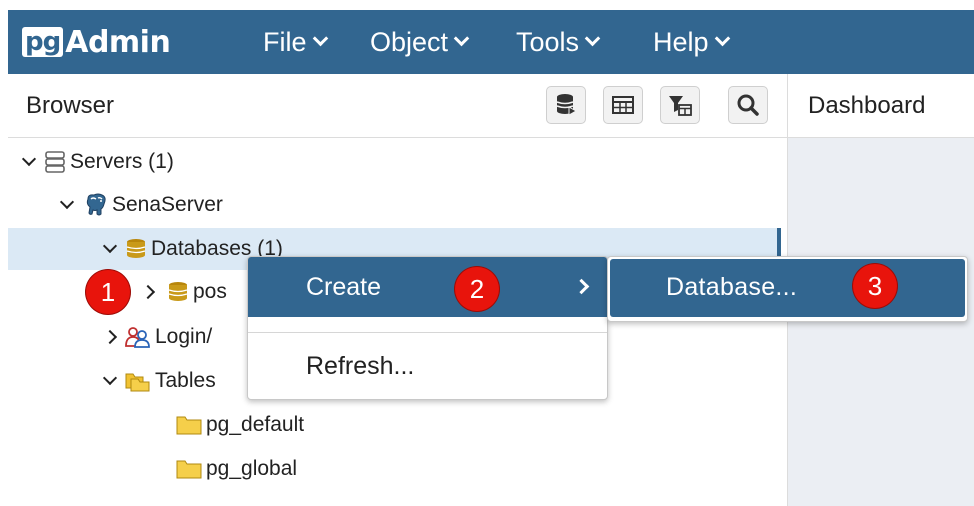 This screenshot has height=506, width=974. I want to click on filtered-table-icon, so click(680, 106).